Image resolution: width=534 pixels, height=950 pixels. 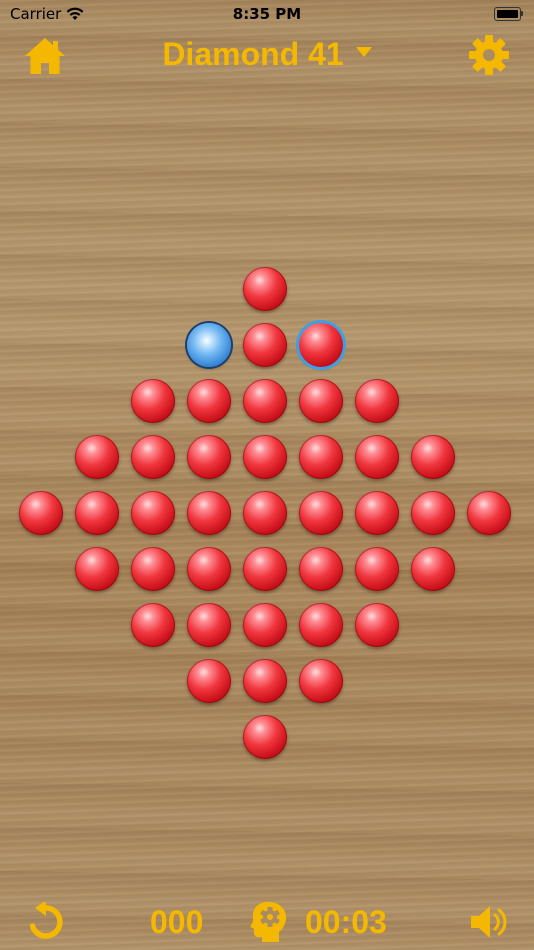 What do you see at coordinates (346, 922) in the screenshot?
I see `game-timer: 00:03` at bounding box center [346, 922].